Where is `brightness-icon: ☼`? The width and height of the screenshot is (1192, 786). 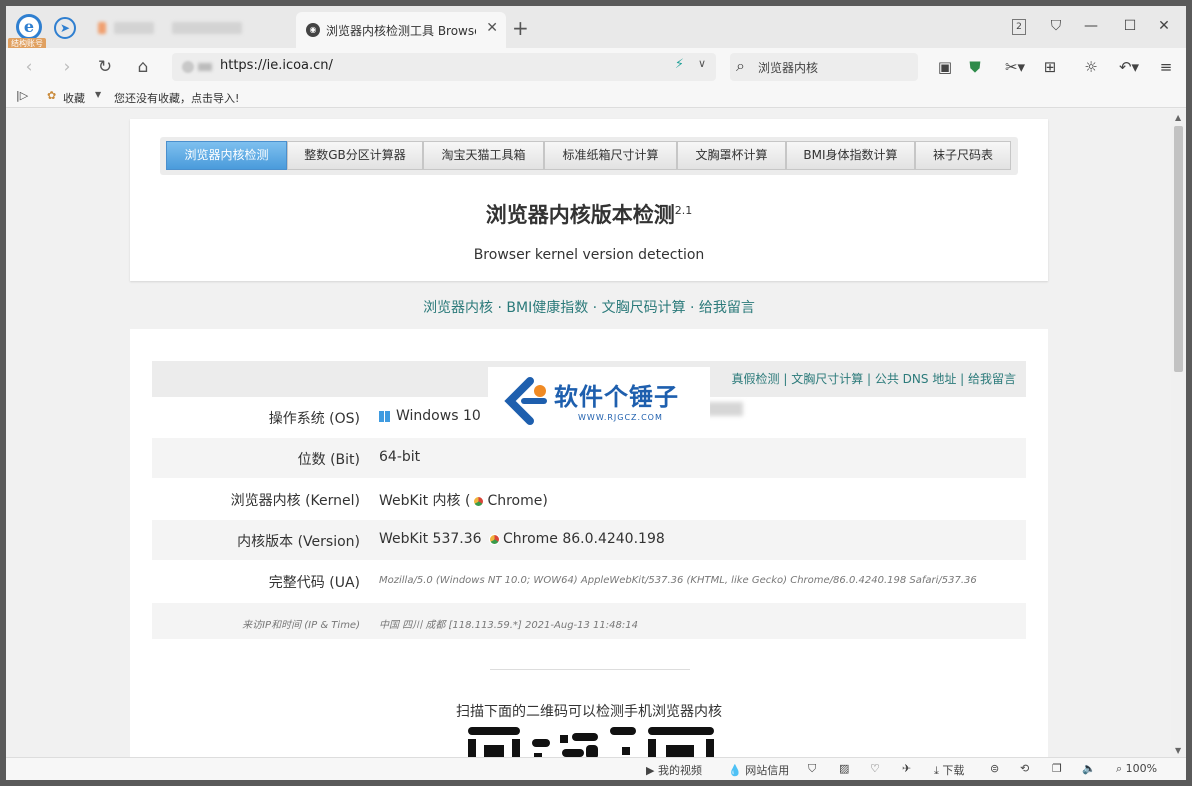 brightness-icon: ☼ is located at coordinates (1091, 67).